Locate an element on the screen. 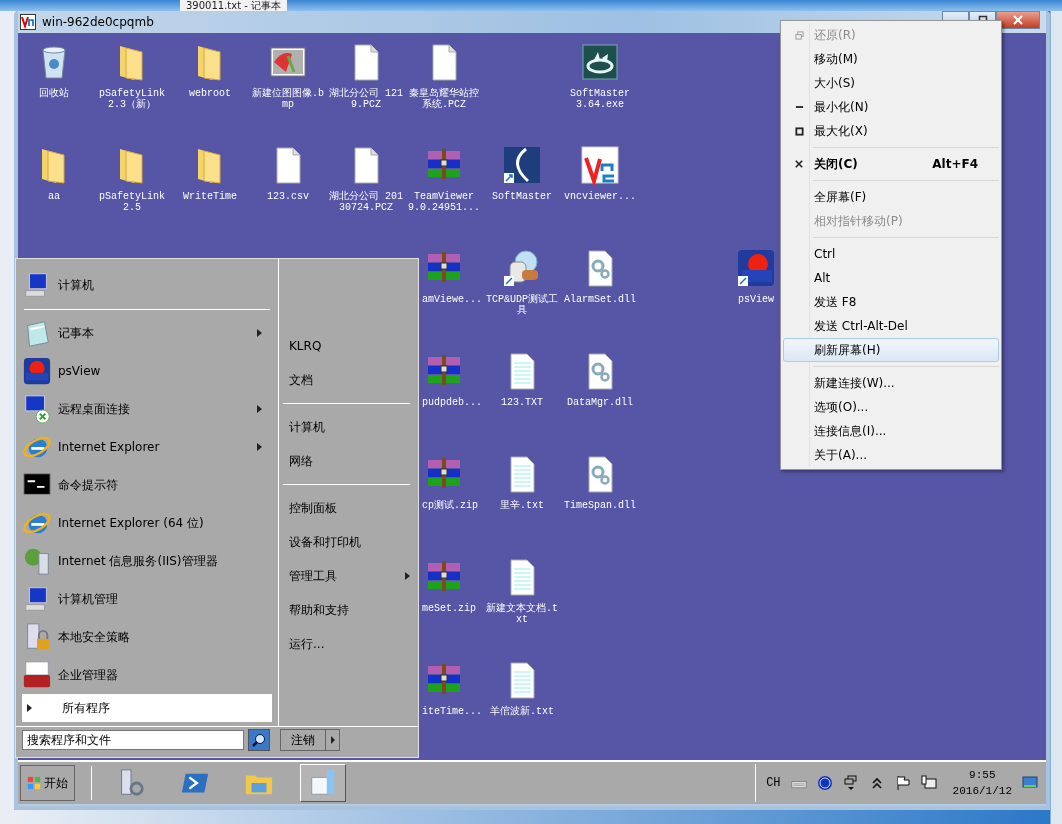 Image resolution: width=1062 pixels, height=824 pixels. menu-item: 大小(S) is located at coordinates (891, 83).